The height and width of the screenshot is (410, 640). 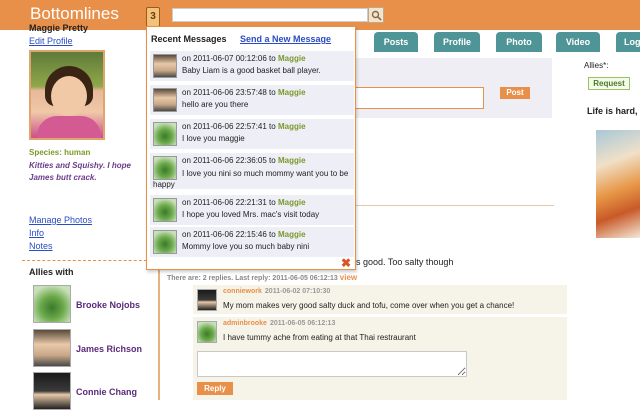 What do you see at coordinates (246, 246) in the screenshot?
I see `message-text: Mommy love you so much baby nini` at bounding box center [246, 246].